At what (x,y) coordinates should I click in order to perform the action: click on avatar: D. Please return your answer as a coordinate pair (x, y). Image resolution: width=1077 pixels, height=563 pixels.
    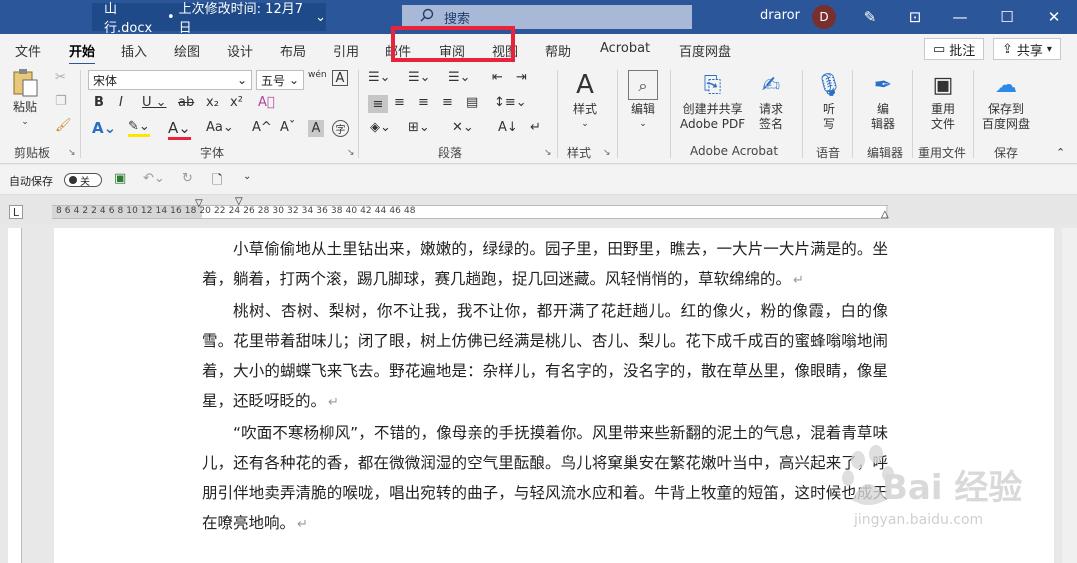
    Looking at the image, I should click on (824, 17).